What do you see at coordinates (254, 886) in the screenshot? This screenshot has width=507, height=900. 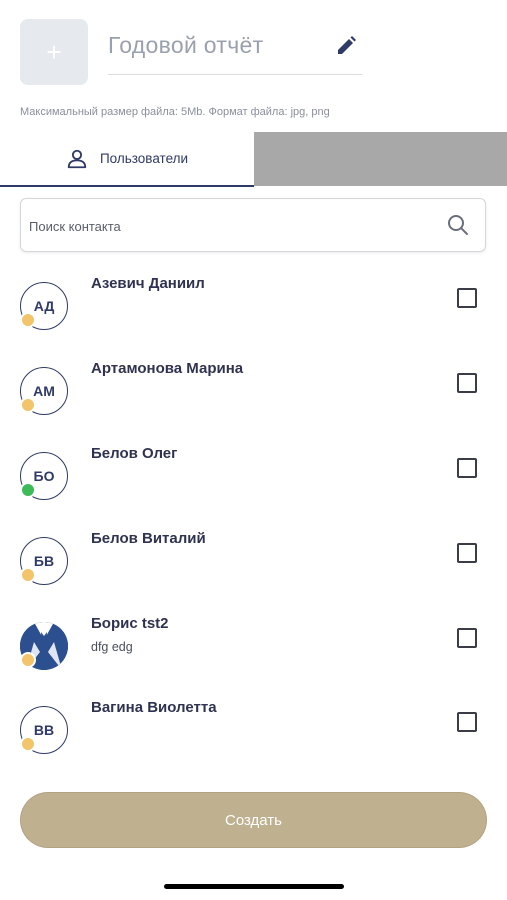 I see `home-indicator` at bounding box center [254, 886].